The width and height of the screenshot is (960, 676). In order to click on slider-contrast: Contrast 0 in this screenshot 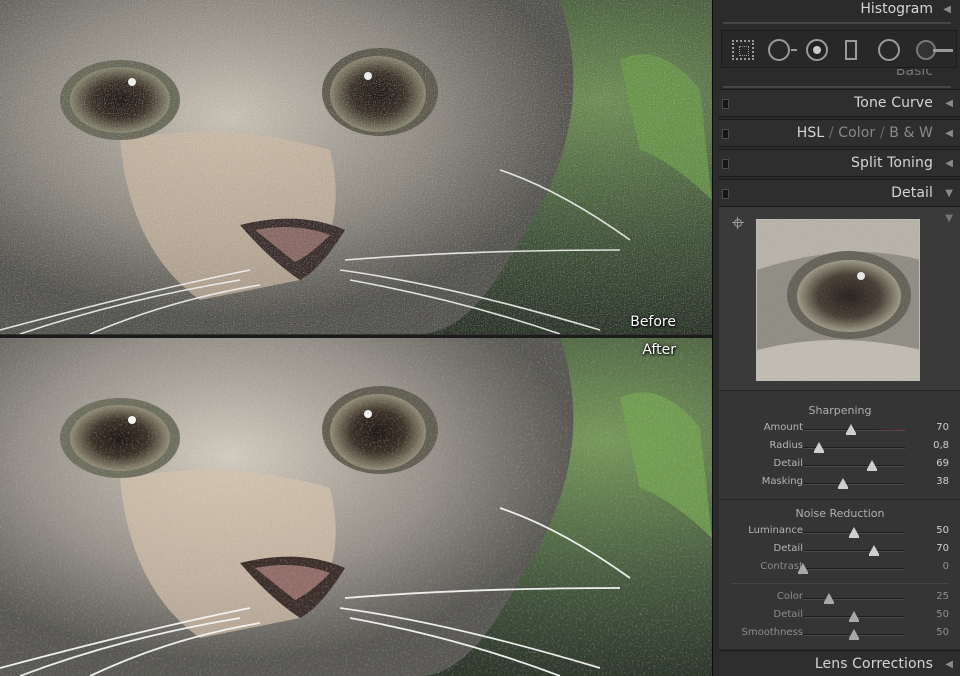, I will do `click(839, 568)`.